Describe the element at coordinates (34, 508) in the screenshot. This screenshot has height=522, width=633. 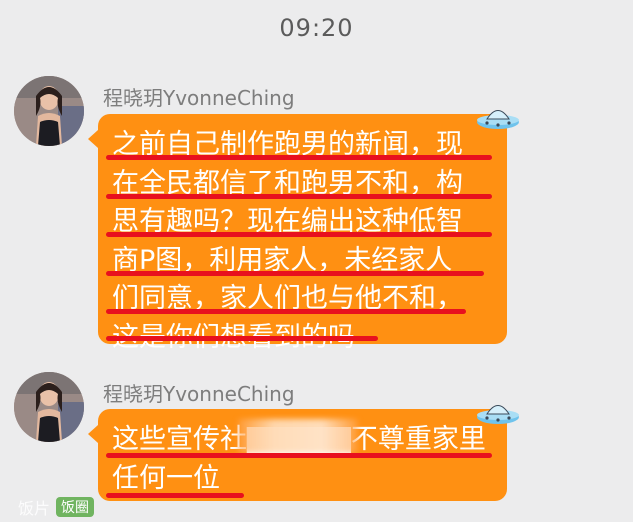
I see `watermark-text: 饭片` at that location.